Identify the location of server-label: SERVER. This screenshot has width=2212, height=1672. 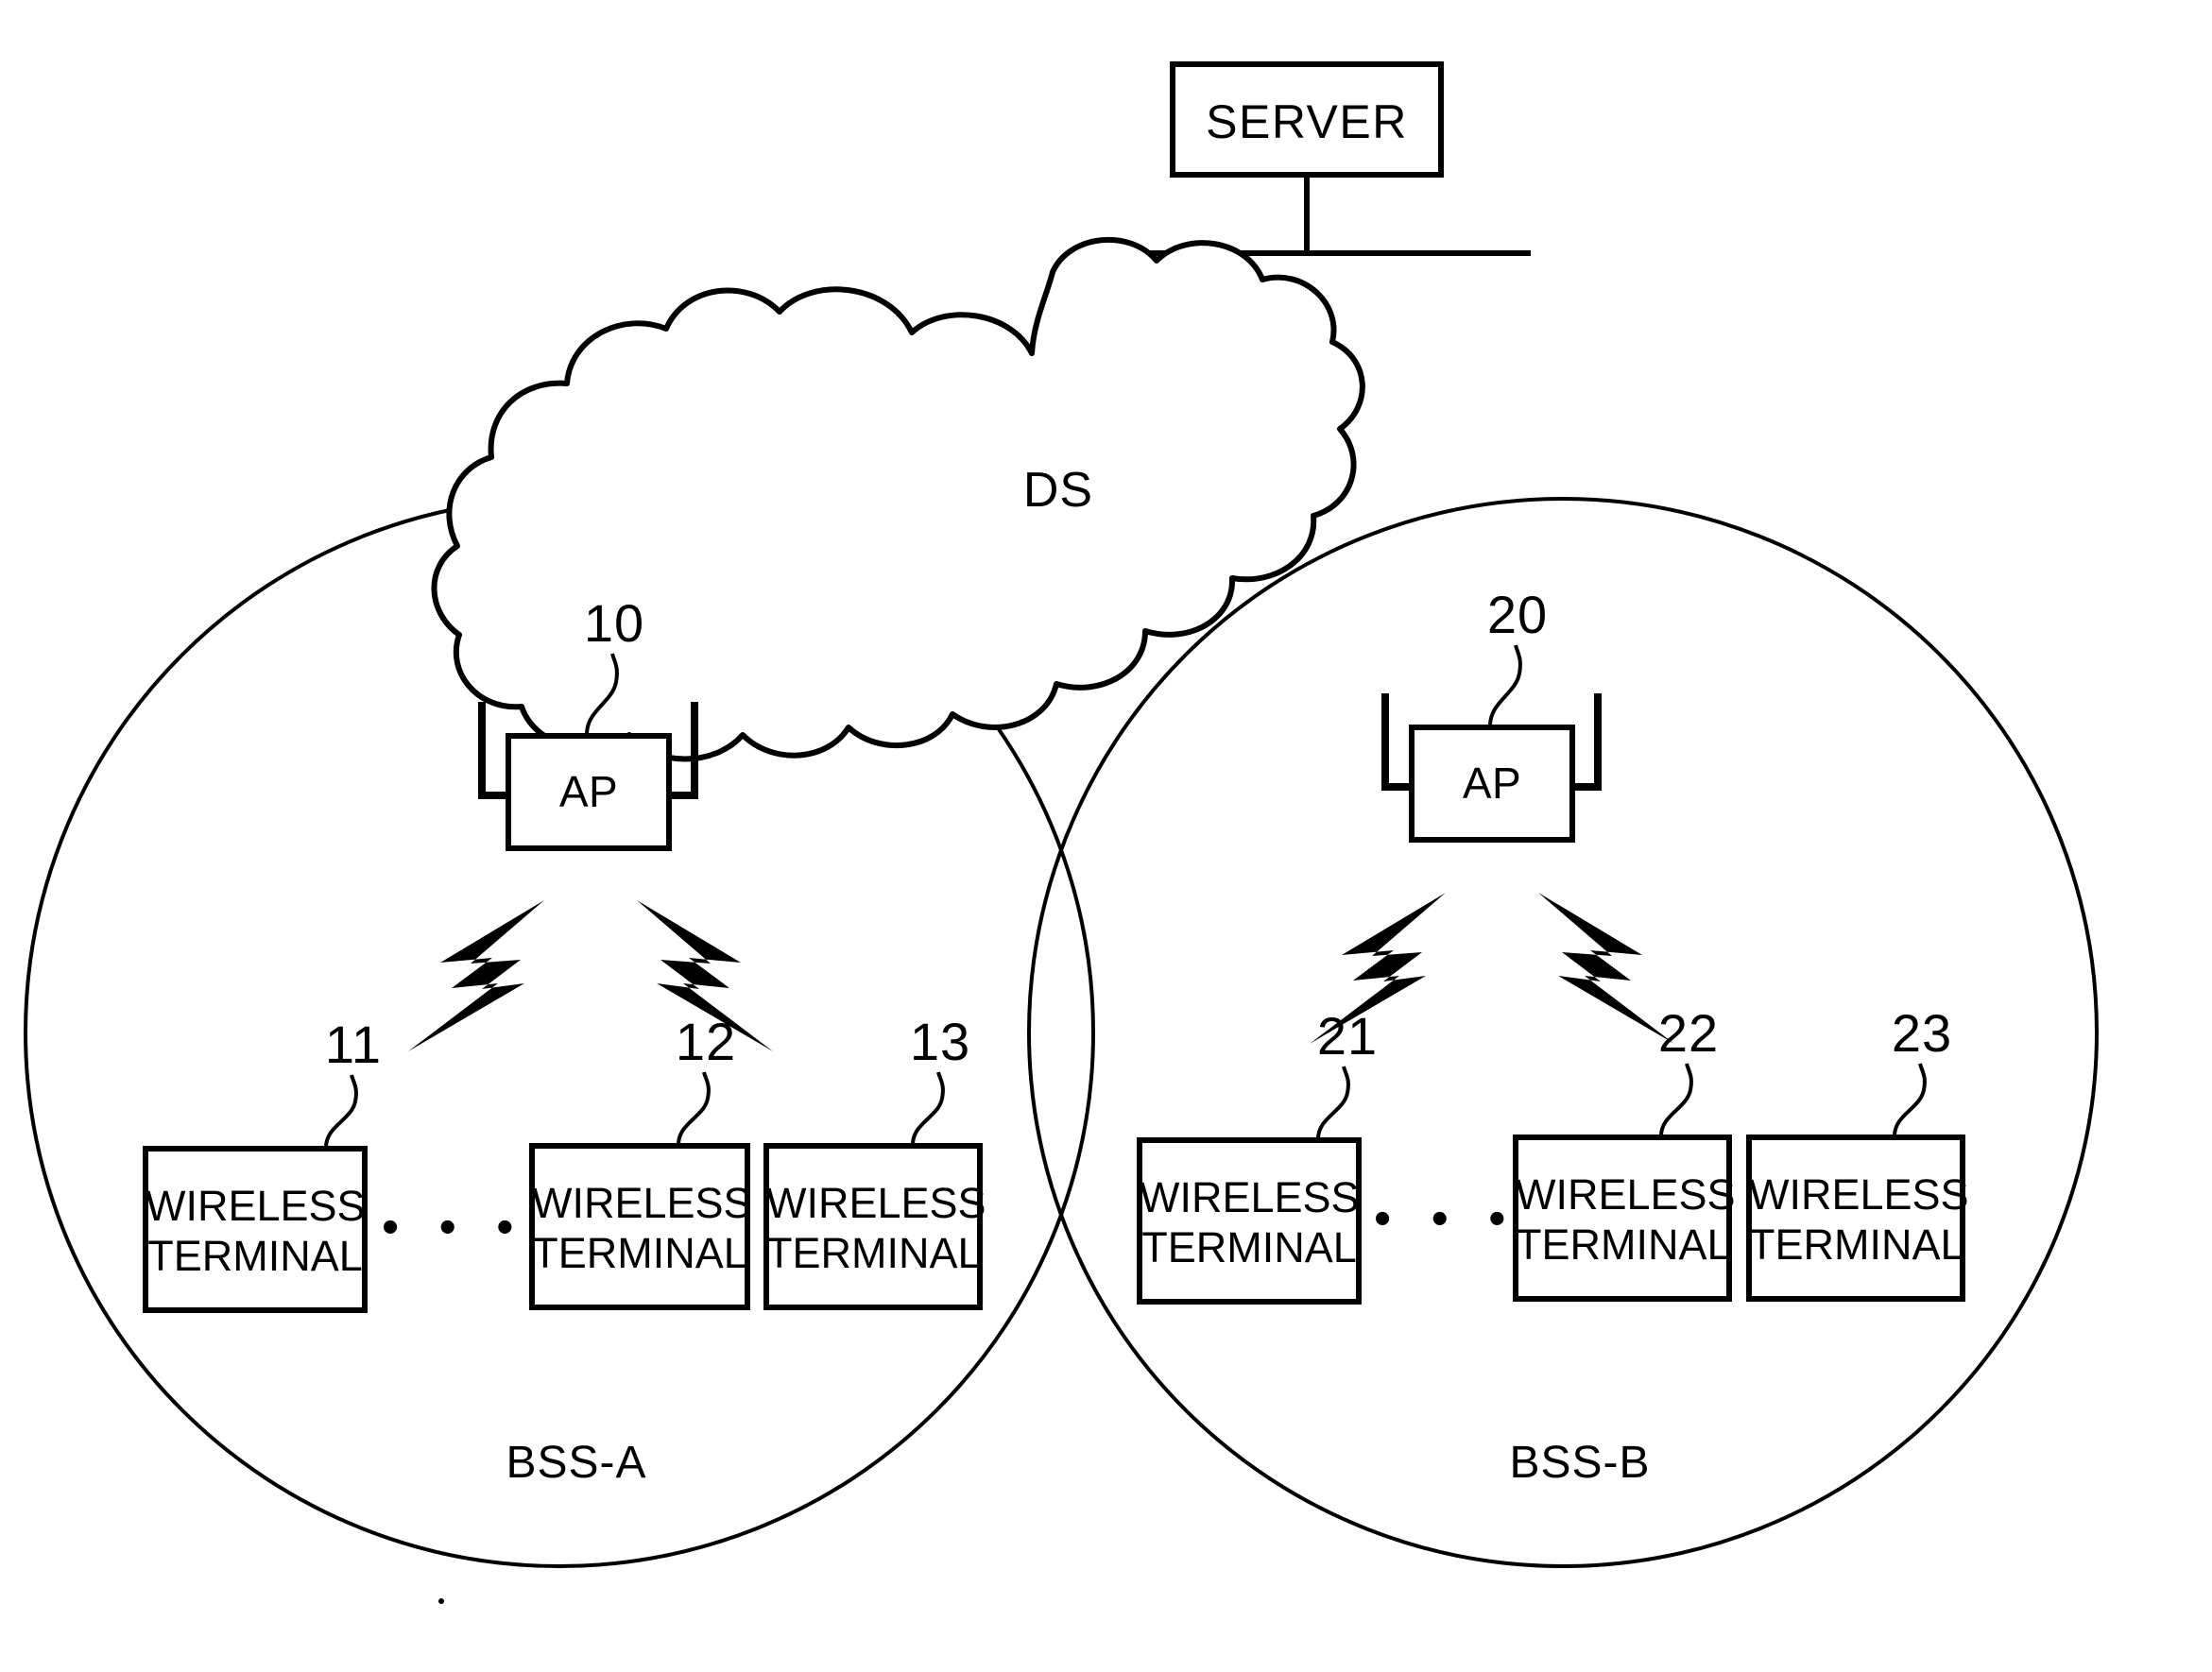
(1307, 121).